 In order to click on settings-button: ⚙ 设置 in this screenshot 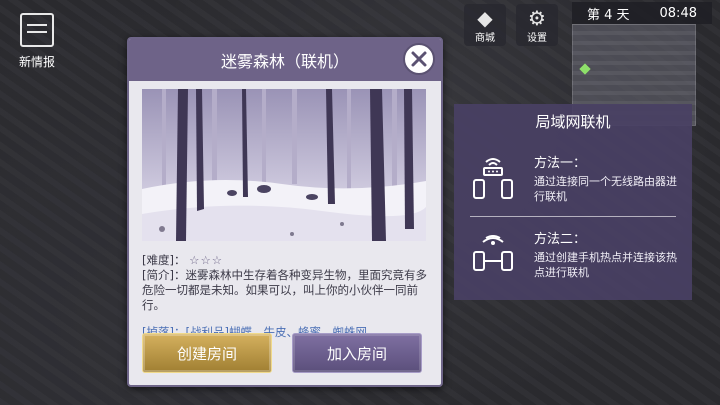, I will do `click(537, 25)`.